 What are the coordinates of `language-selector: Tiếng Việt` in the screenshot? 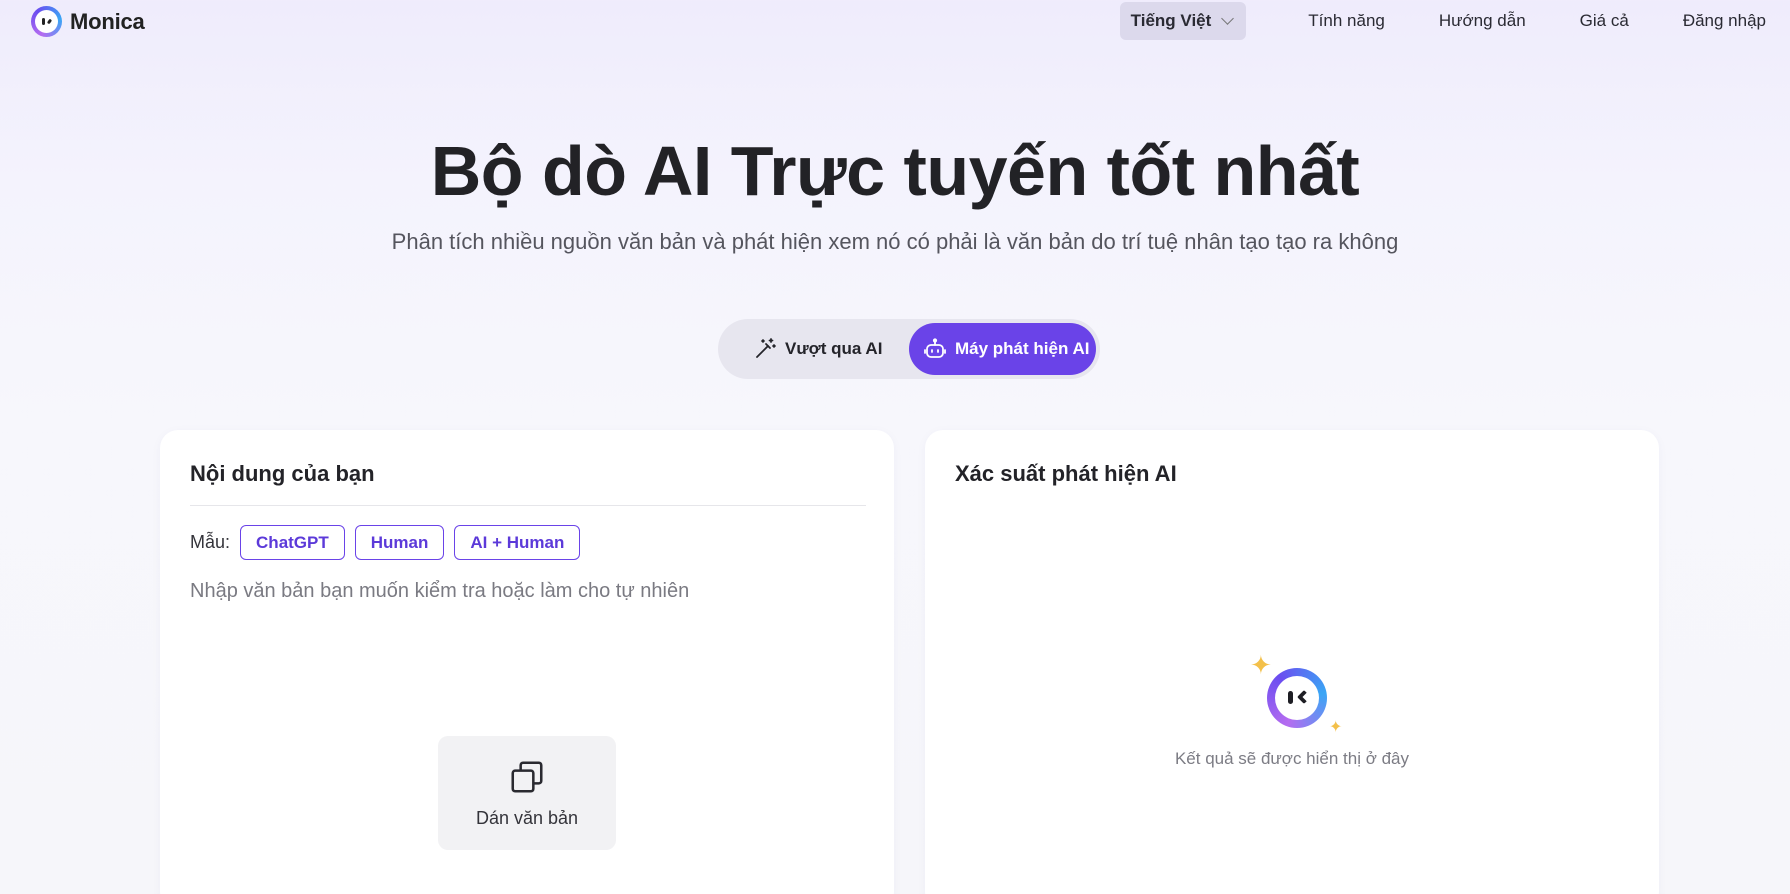 It's located at (1183, 21).